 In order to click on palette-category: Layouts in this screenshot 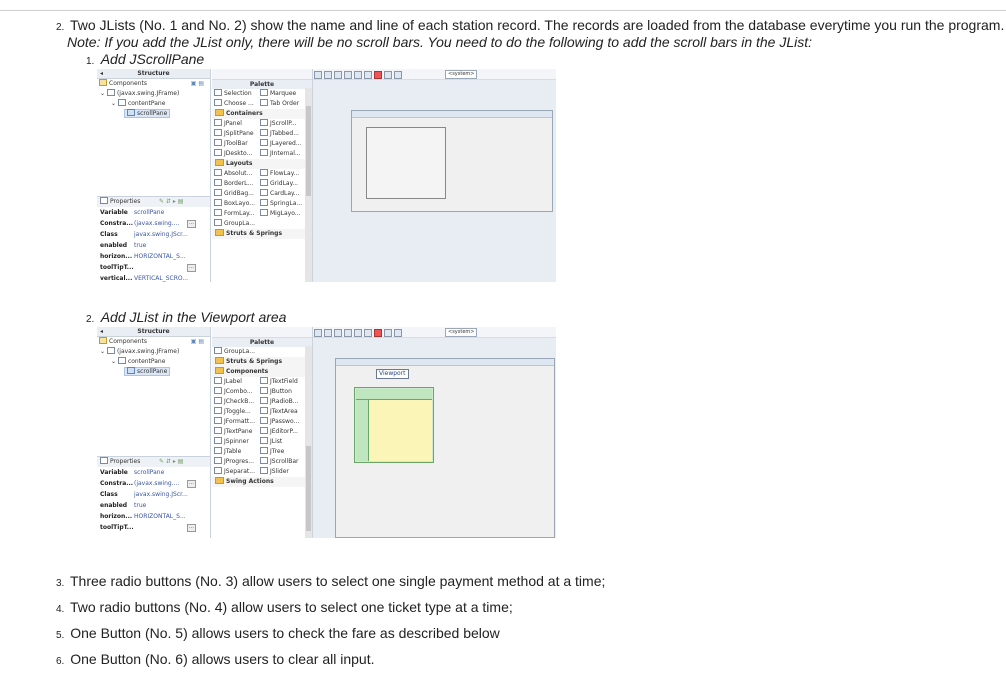, I will do `click(262, 164)`.